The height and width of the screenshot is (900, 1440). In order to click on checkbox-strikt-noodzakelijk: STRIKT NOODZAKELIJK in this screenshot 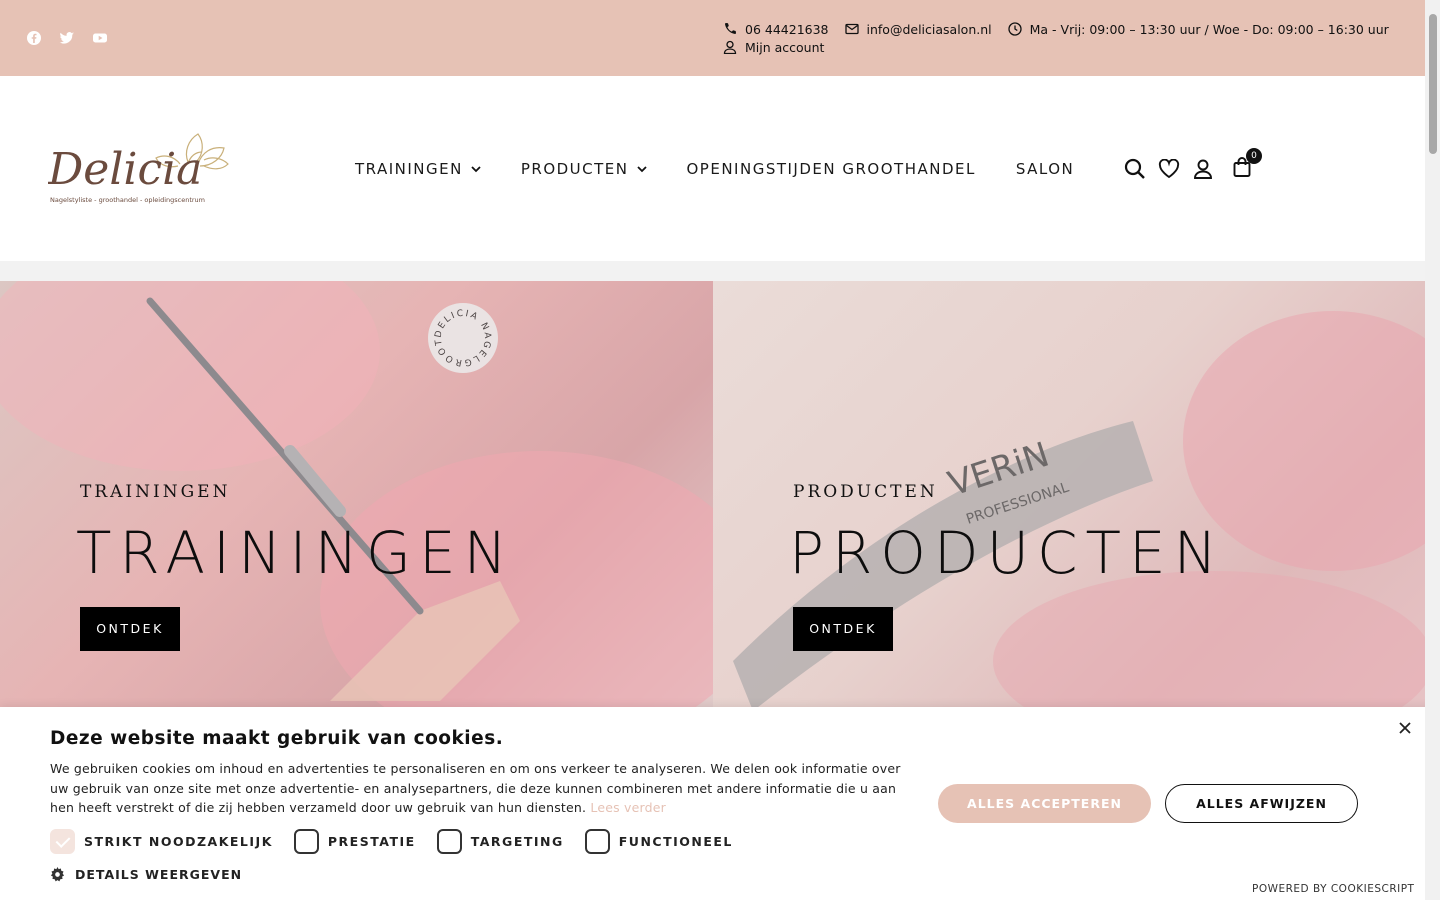, I will do `click(161, 841)`.